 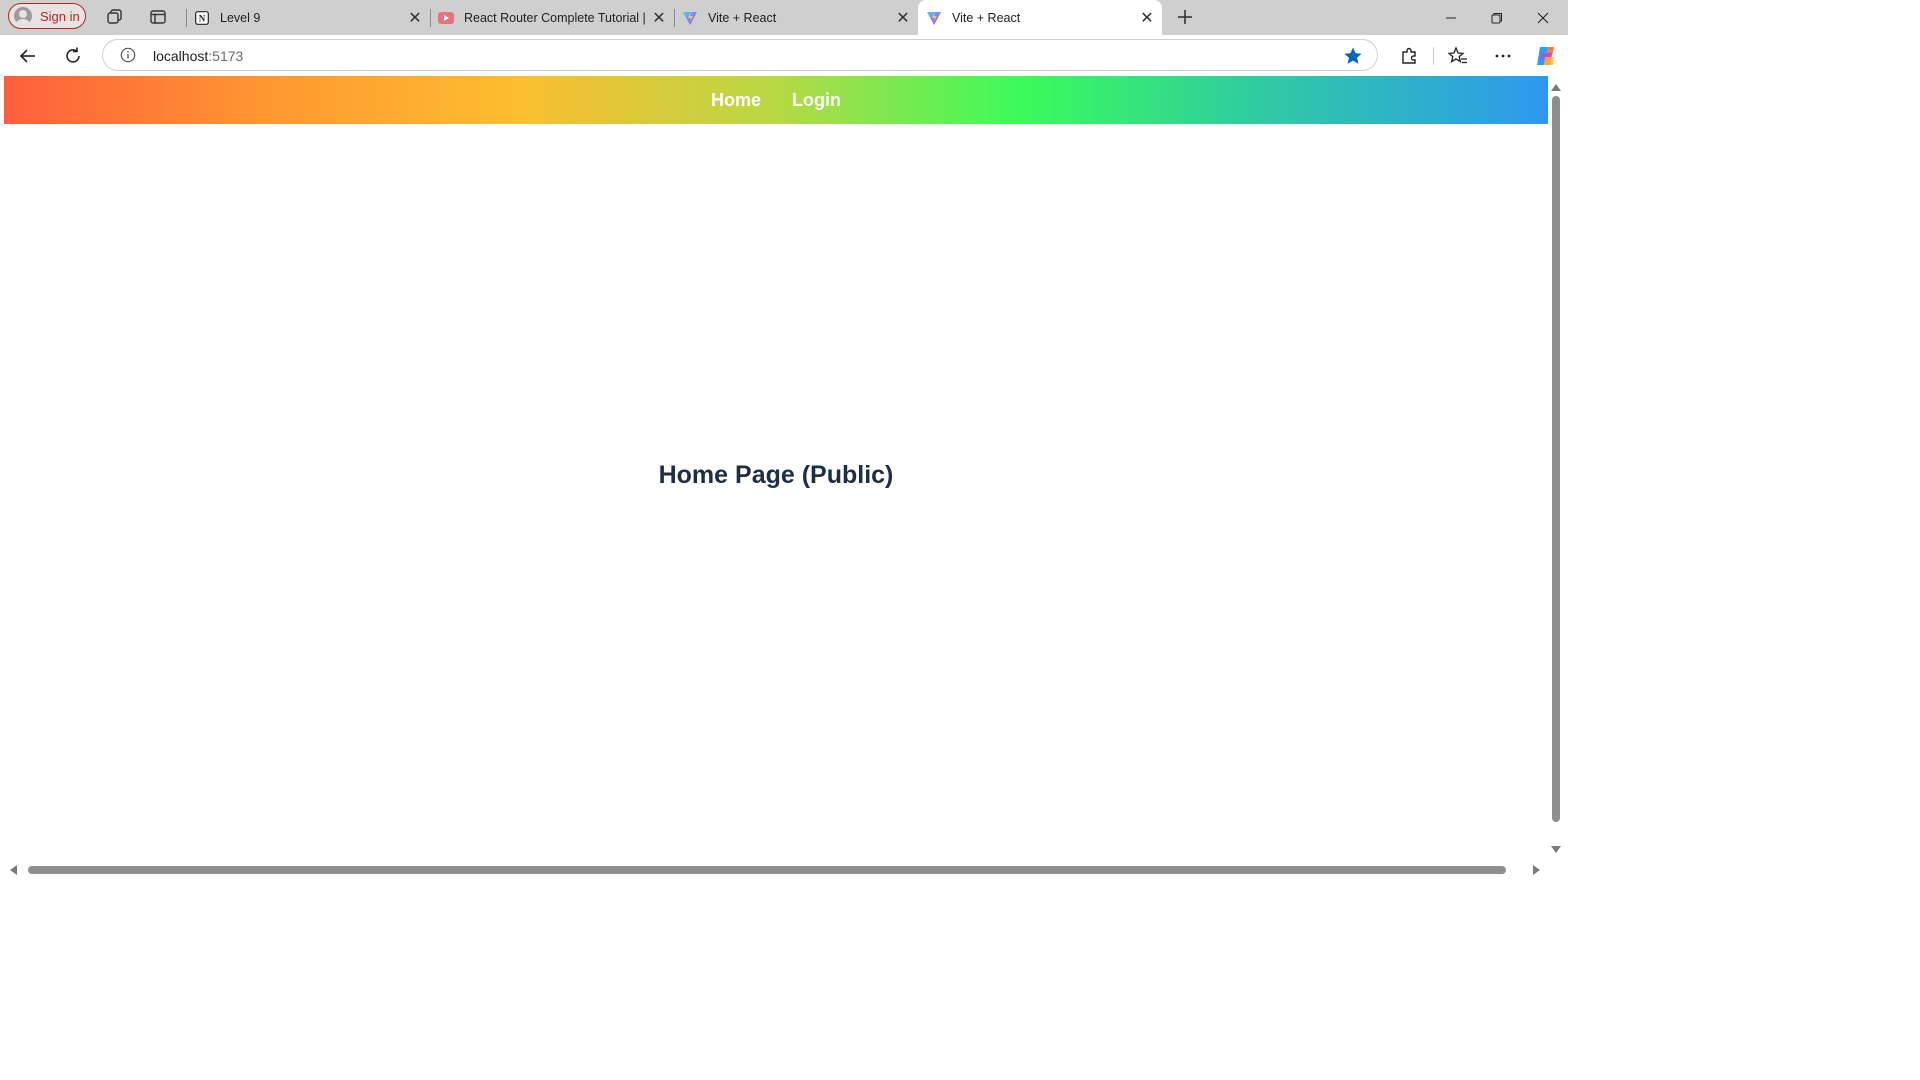 I want to click on svg-text: N, so click(x=202, y=18).